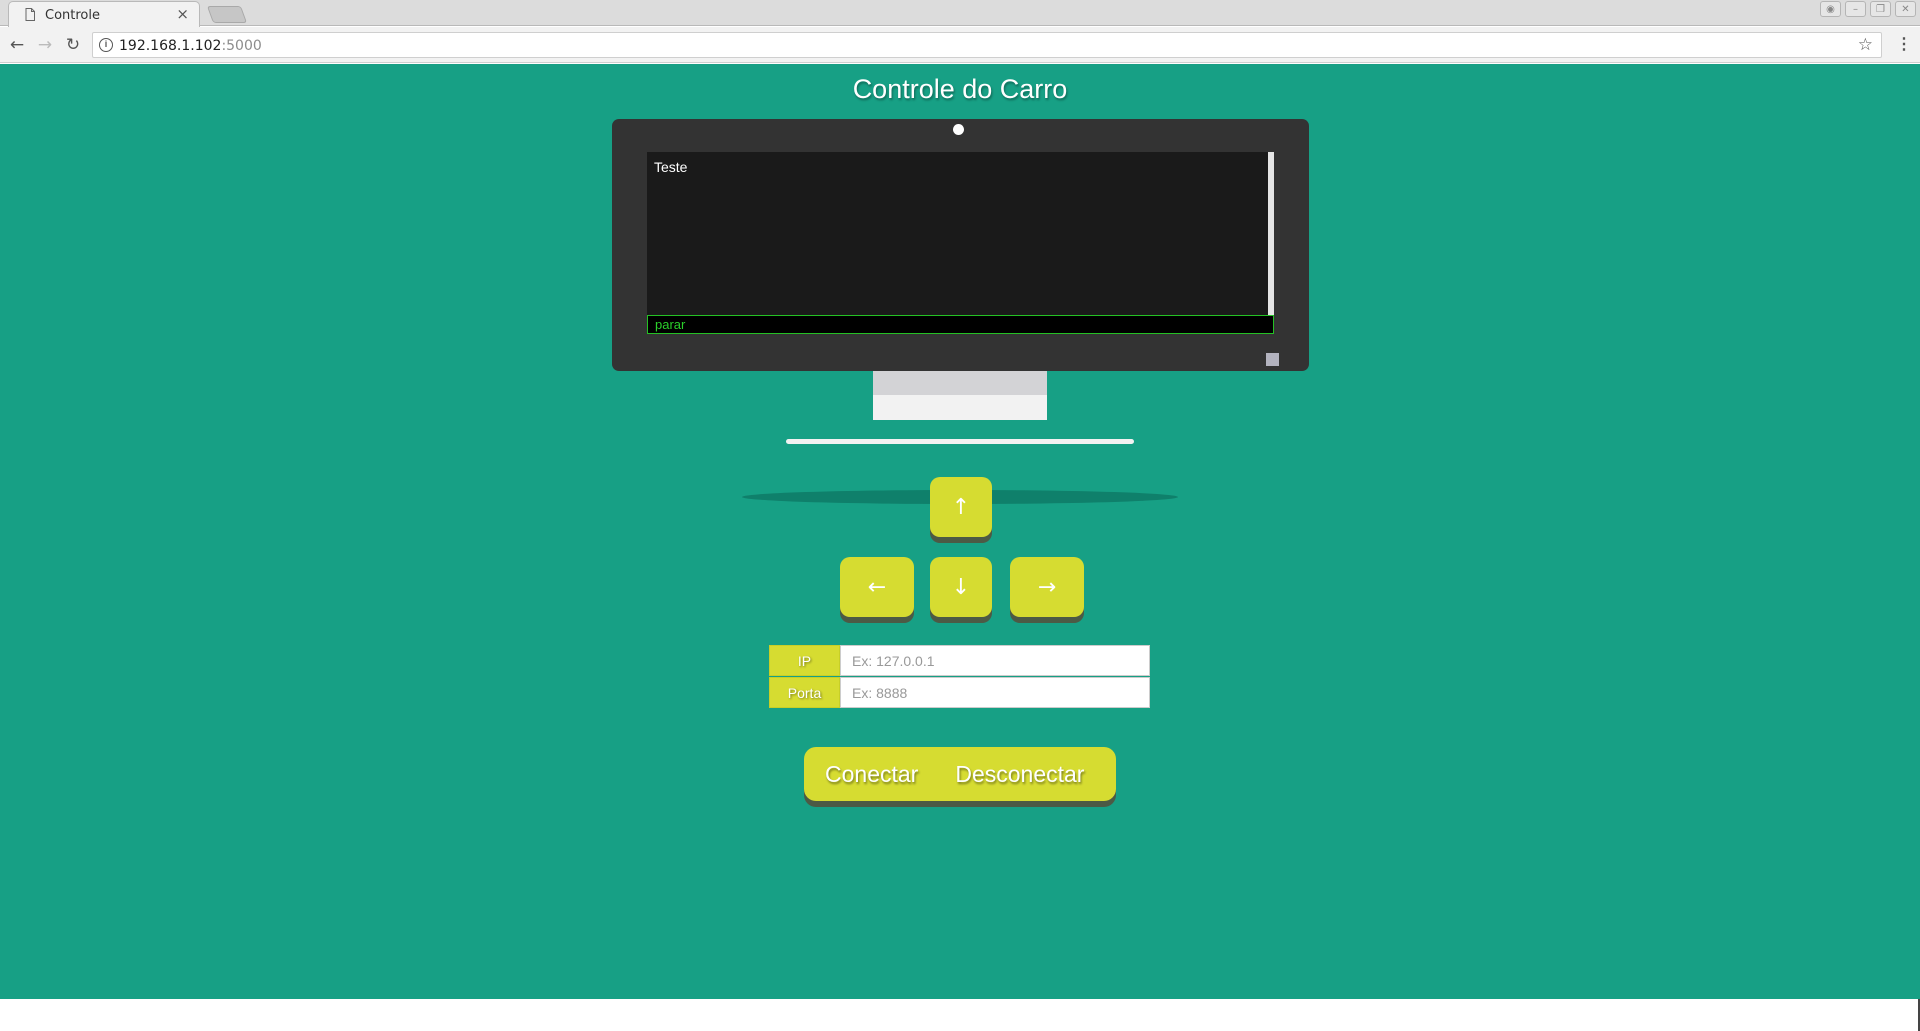 This screenshot has width=1920, height=1031. I want to click on monitor-stand-neck-lower, so click(960, 407).